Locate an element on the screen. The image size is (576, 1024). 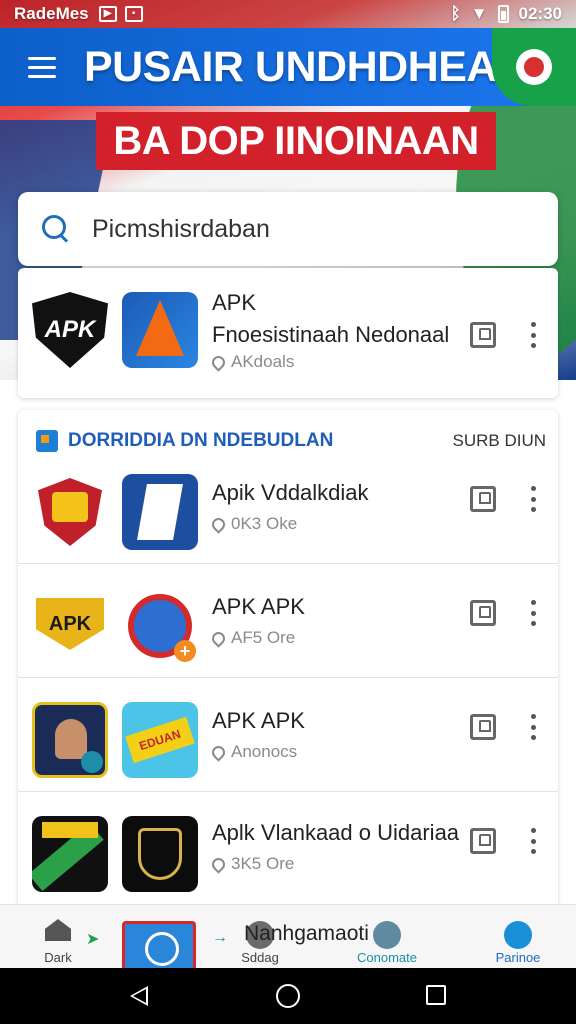
list-item-title: Aplk Vlankaad o Uidariaa is located at coordinates (336, 832).